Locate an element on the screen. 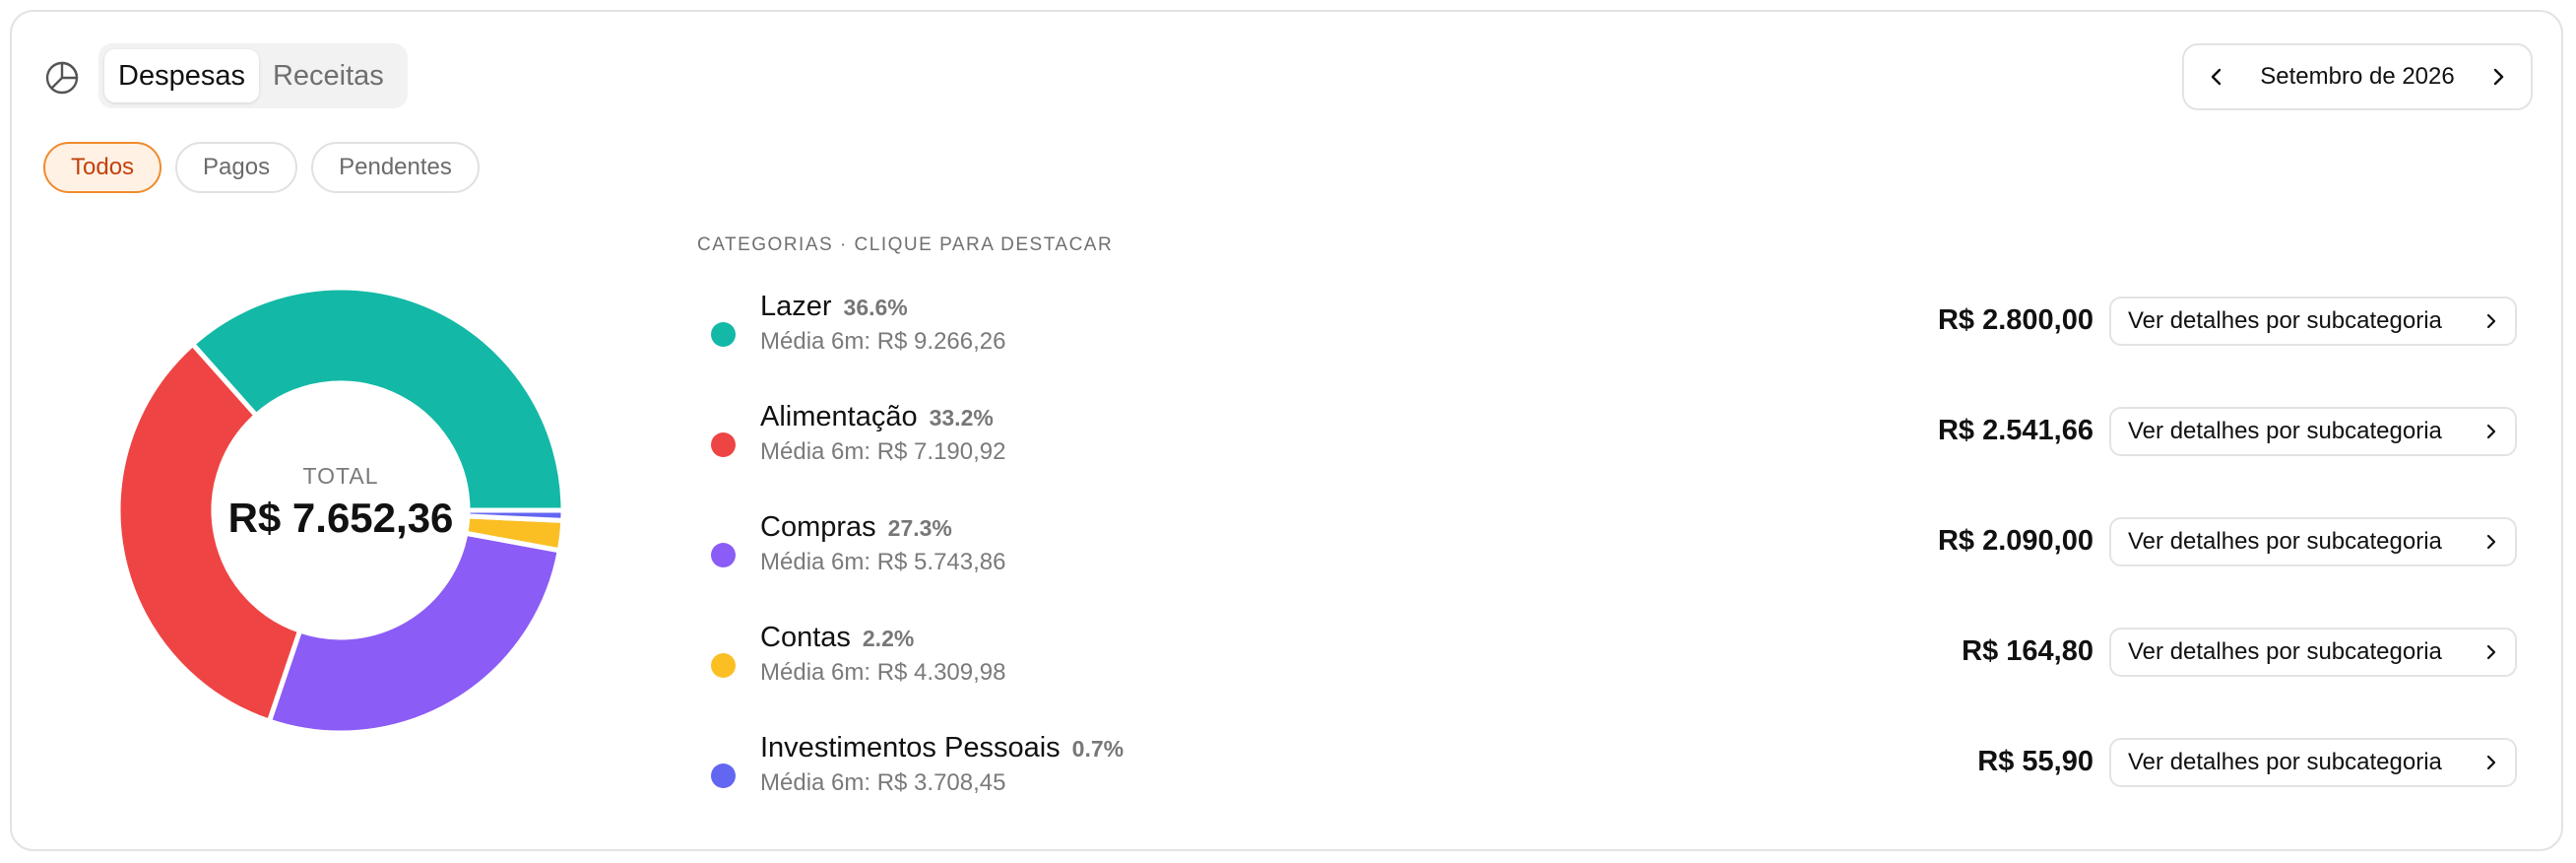  category-name: Lazer is located at coordinates (796, 307).